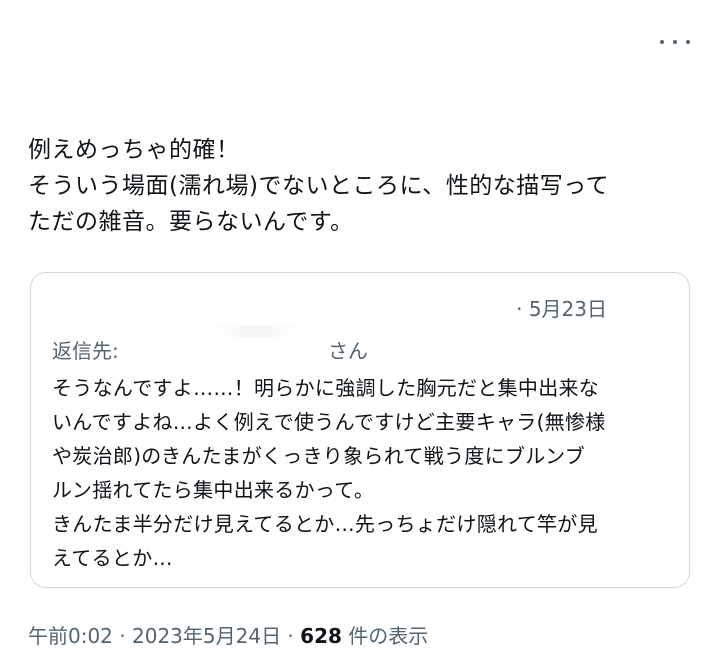 The image size is (720, 654). What do you see at coordinates (385, 636) in the screenshot?
I see `view-count-label: 件の表示` at bounding box center [385, 636].